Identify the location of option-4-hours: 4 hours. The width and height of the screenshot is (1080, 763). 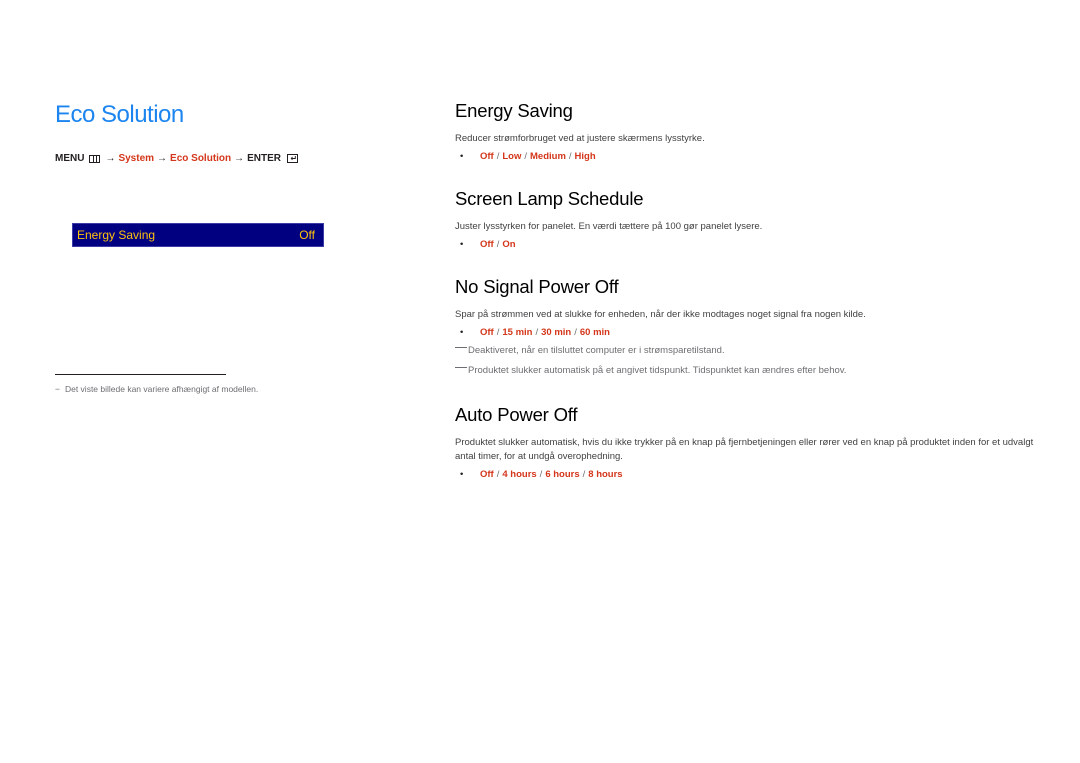
(519, 474).